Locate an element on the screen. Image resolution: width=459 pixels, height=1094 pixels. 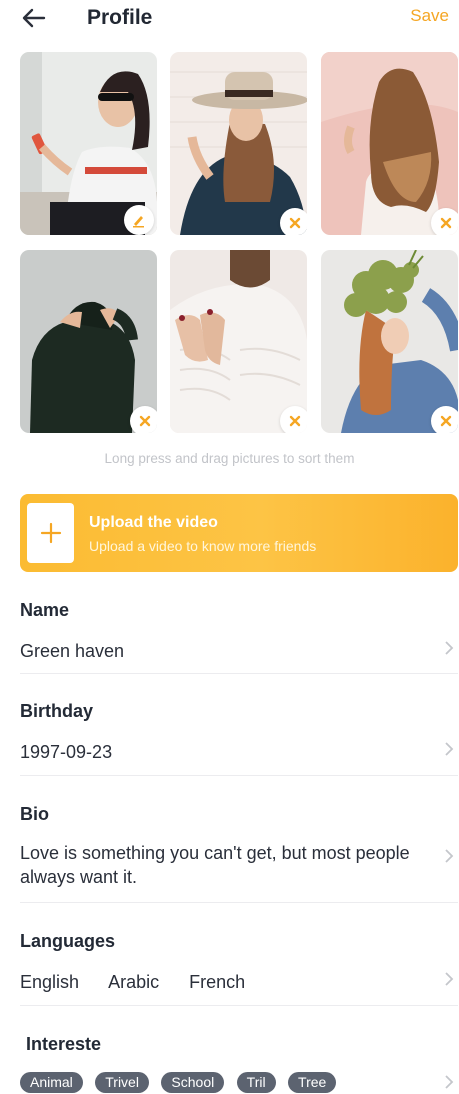
edit-icon is located at coordinates (138, 222).